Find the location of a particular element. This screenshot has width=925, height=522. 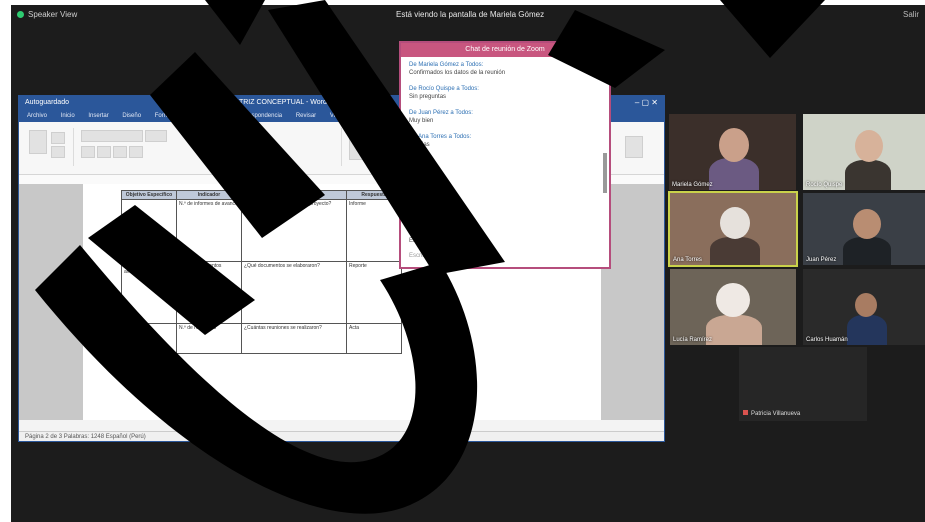

bullets-icon is located at coordinates (234, 136).